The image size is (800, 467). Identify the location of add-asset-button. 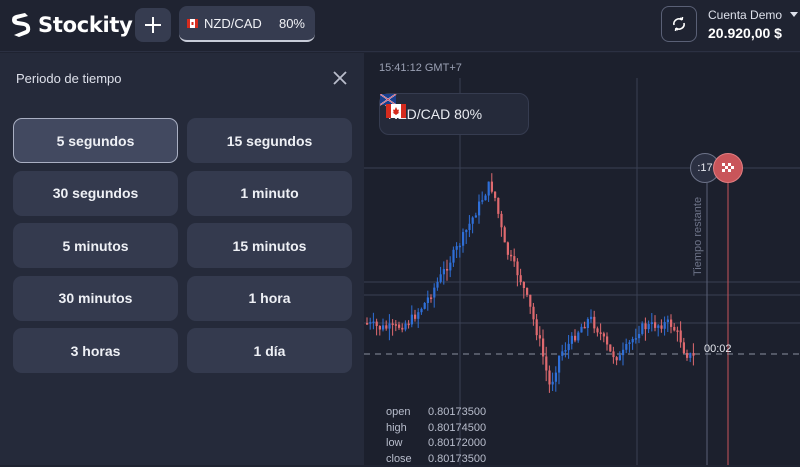
(153, 25).